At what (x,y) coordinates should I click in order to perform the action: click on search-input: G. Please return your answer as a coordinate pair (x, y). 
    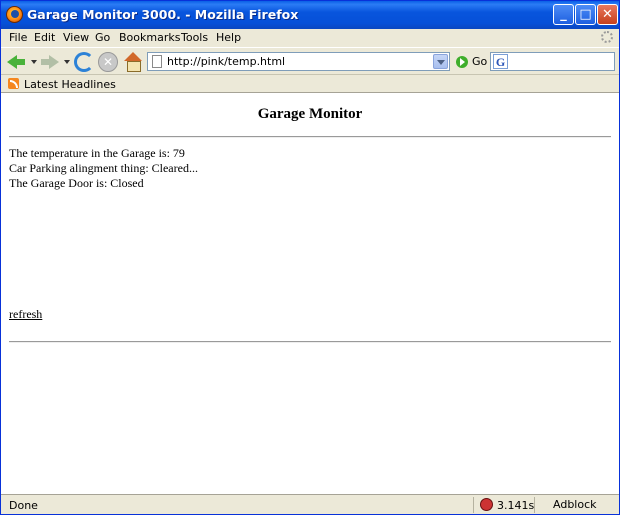
    Looking at the image, I should click on (552, 61).